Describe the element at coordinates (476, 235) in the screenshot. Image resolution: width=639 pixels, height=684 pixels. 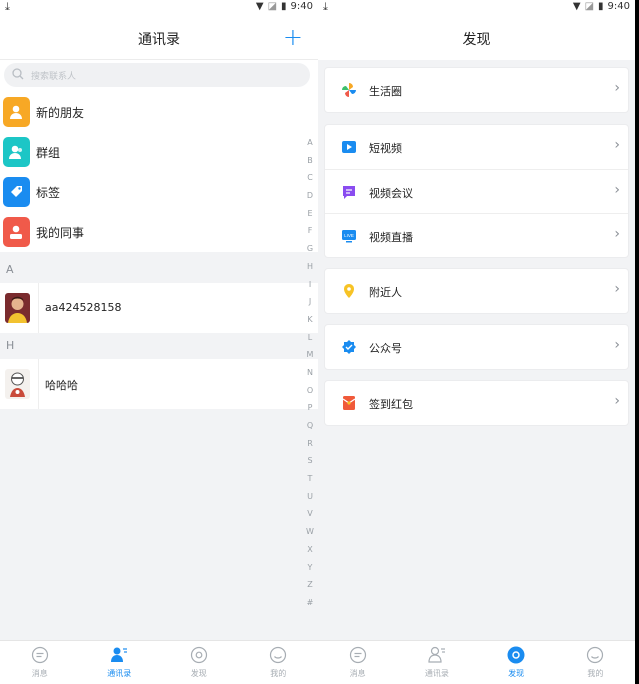
I see `live-stream-item: LIVE 视频直播 ›` at that location.